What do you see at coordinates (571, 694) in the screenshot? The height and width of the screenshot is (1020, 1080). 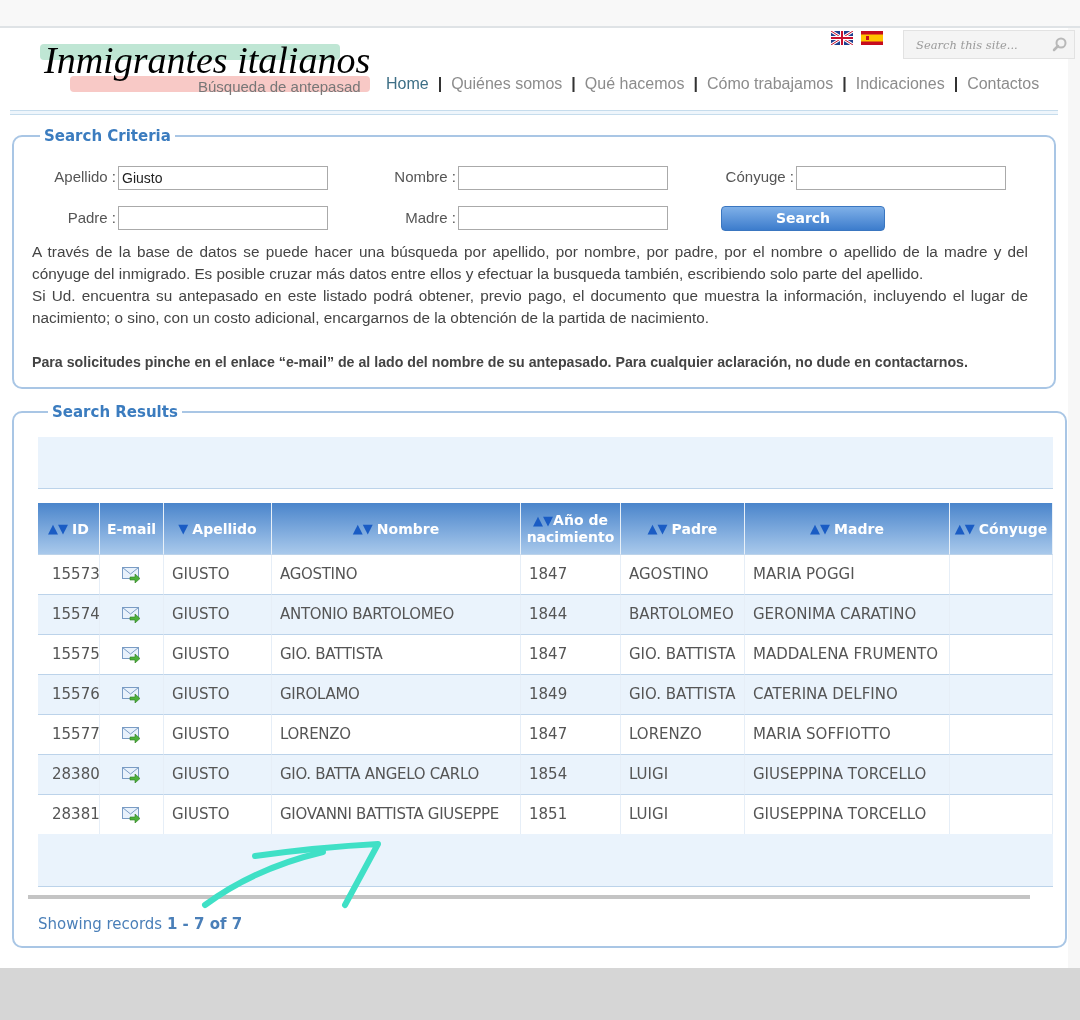 I see `table-cell: 1849` at bounding box center [571, 694].